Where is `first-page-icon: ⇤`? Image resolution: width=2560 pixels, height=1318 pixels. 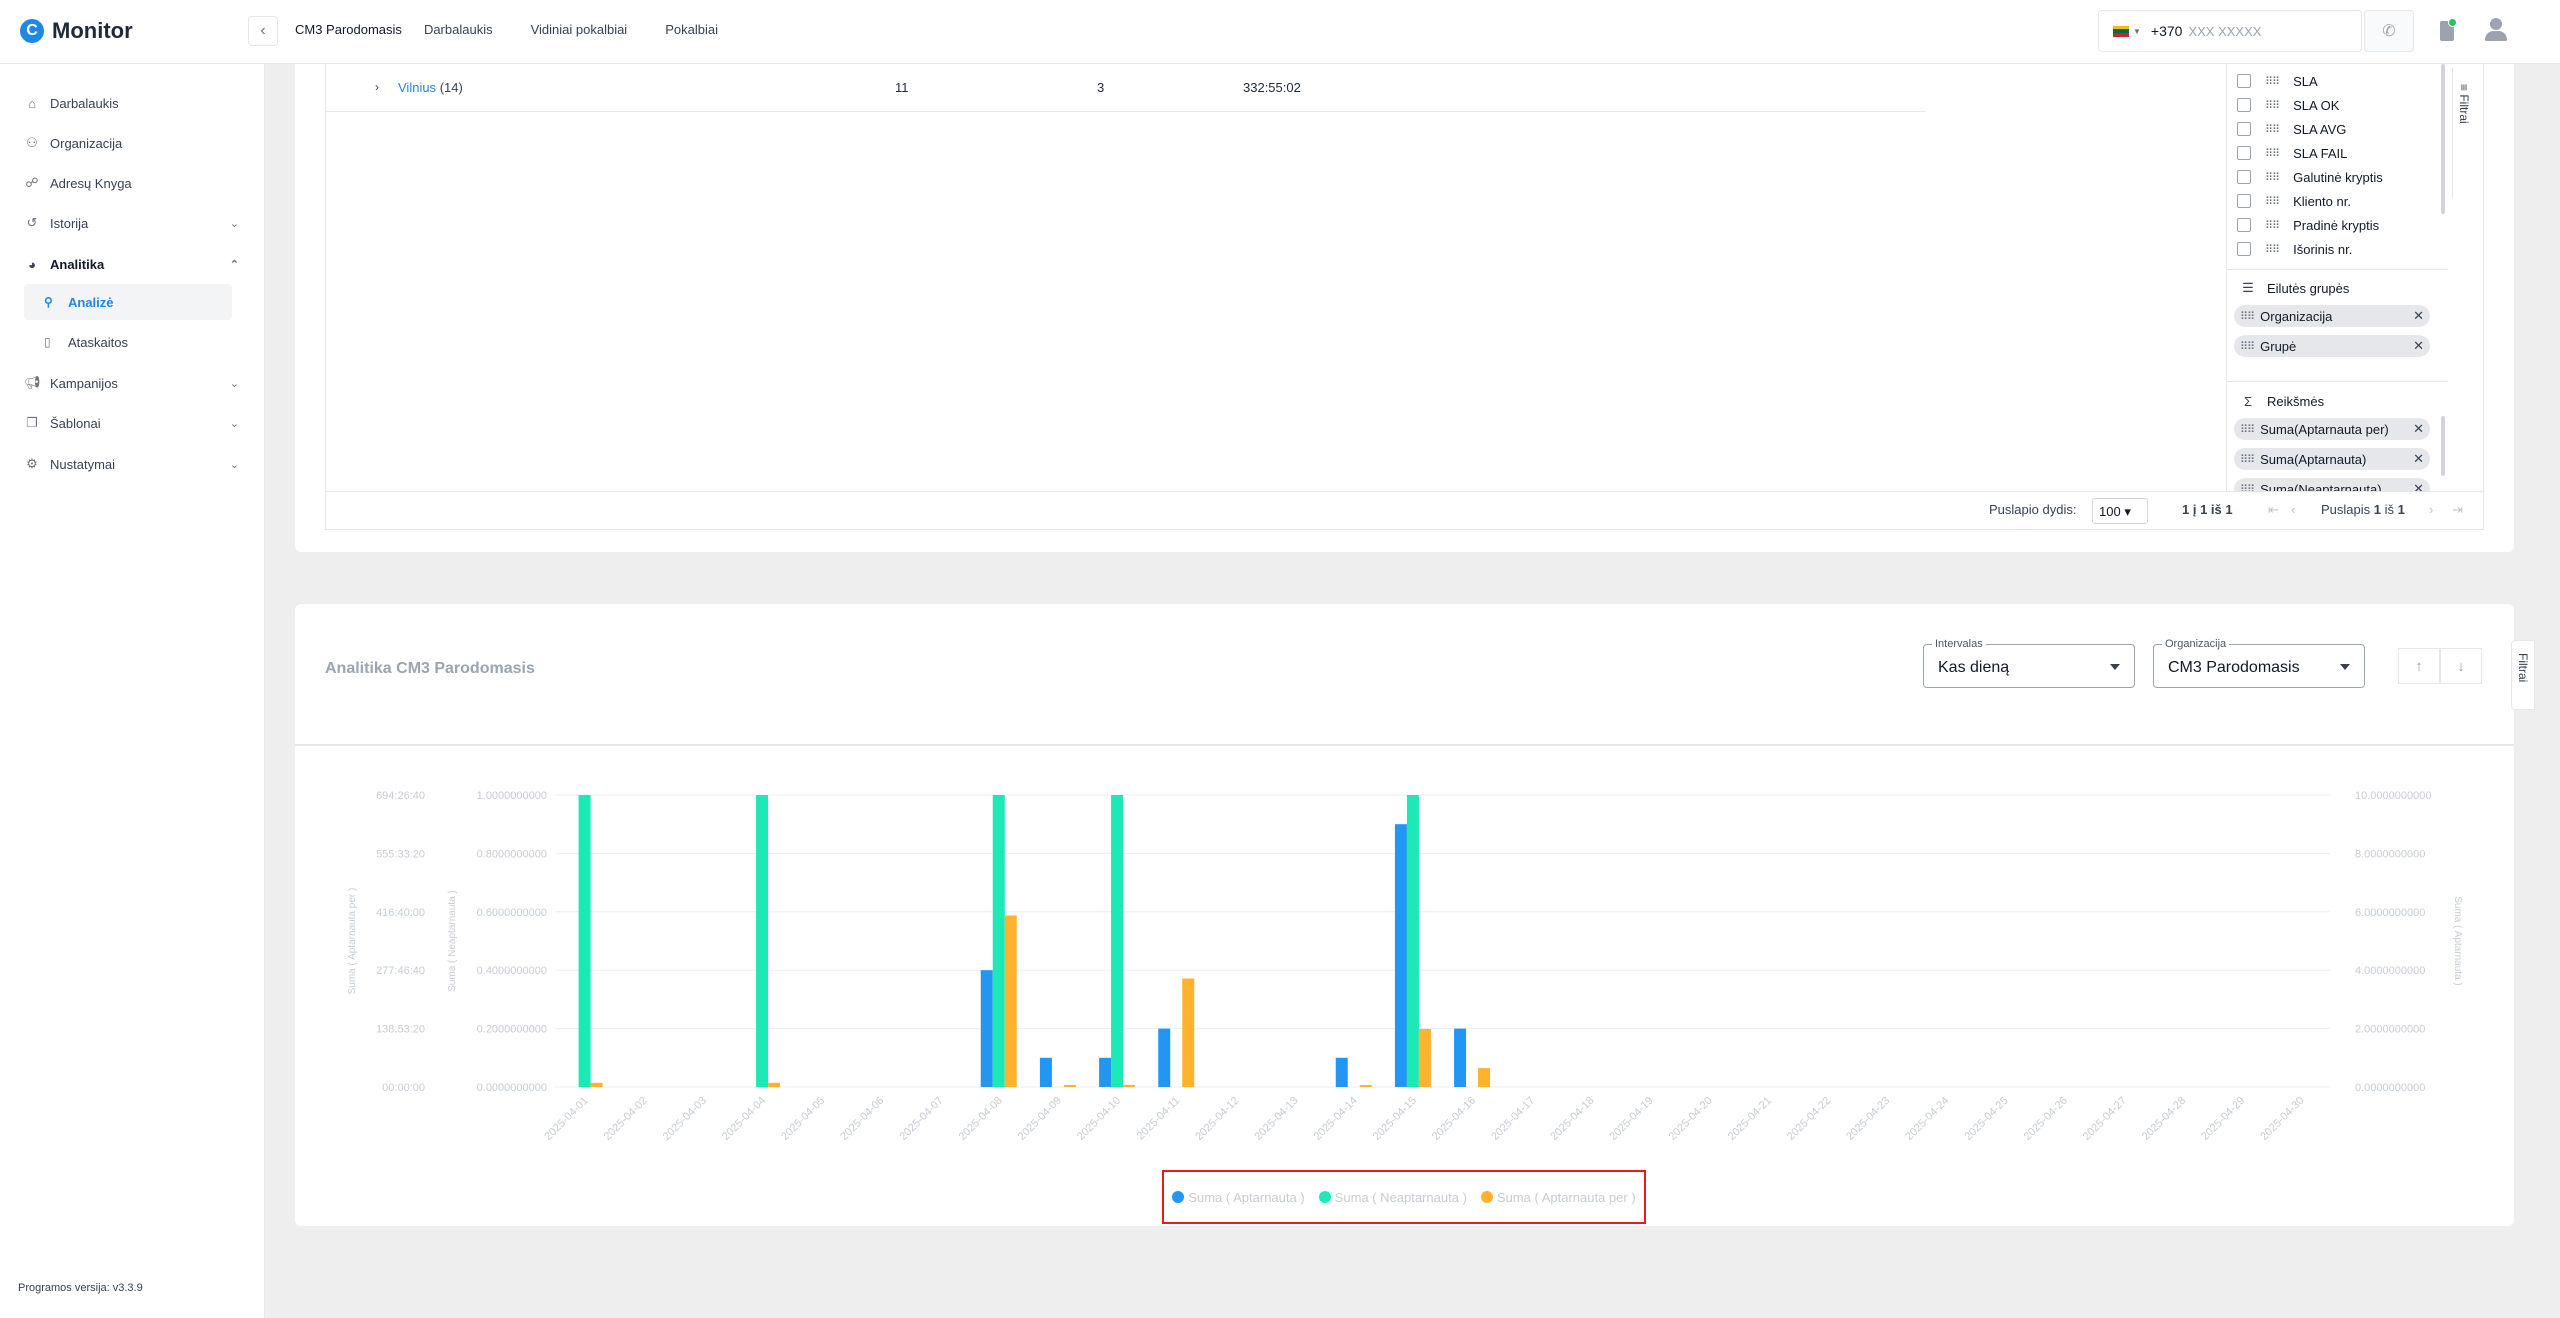
first-page-icon: ⇤ is located at coordinates (2273, 510).